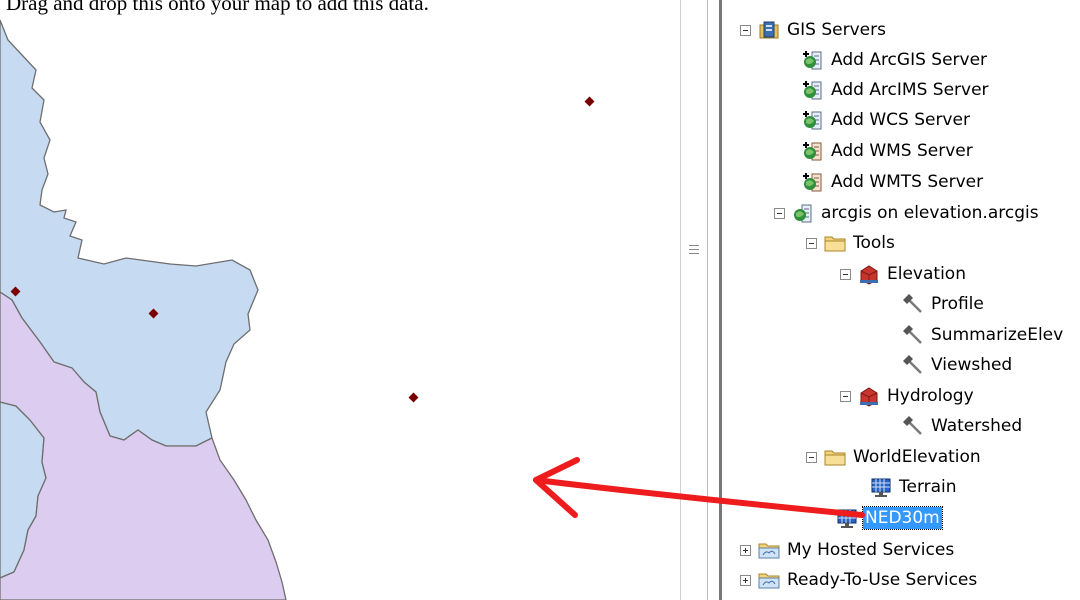  What do you see at coordinates (917, 457) in the screenshot?
I see `tree-item-label: WorldElevation` at bounding box center [917, 457].